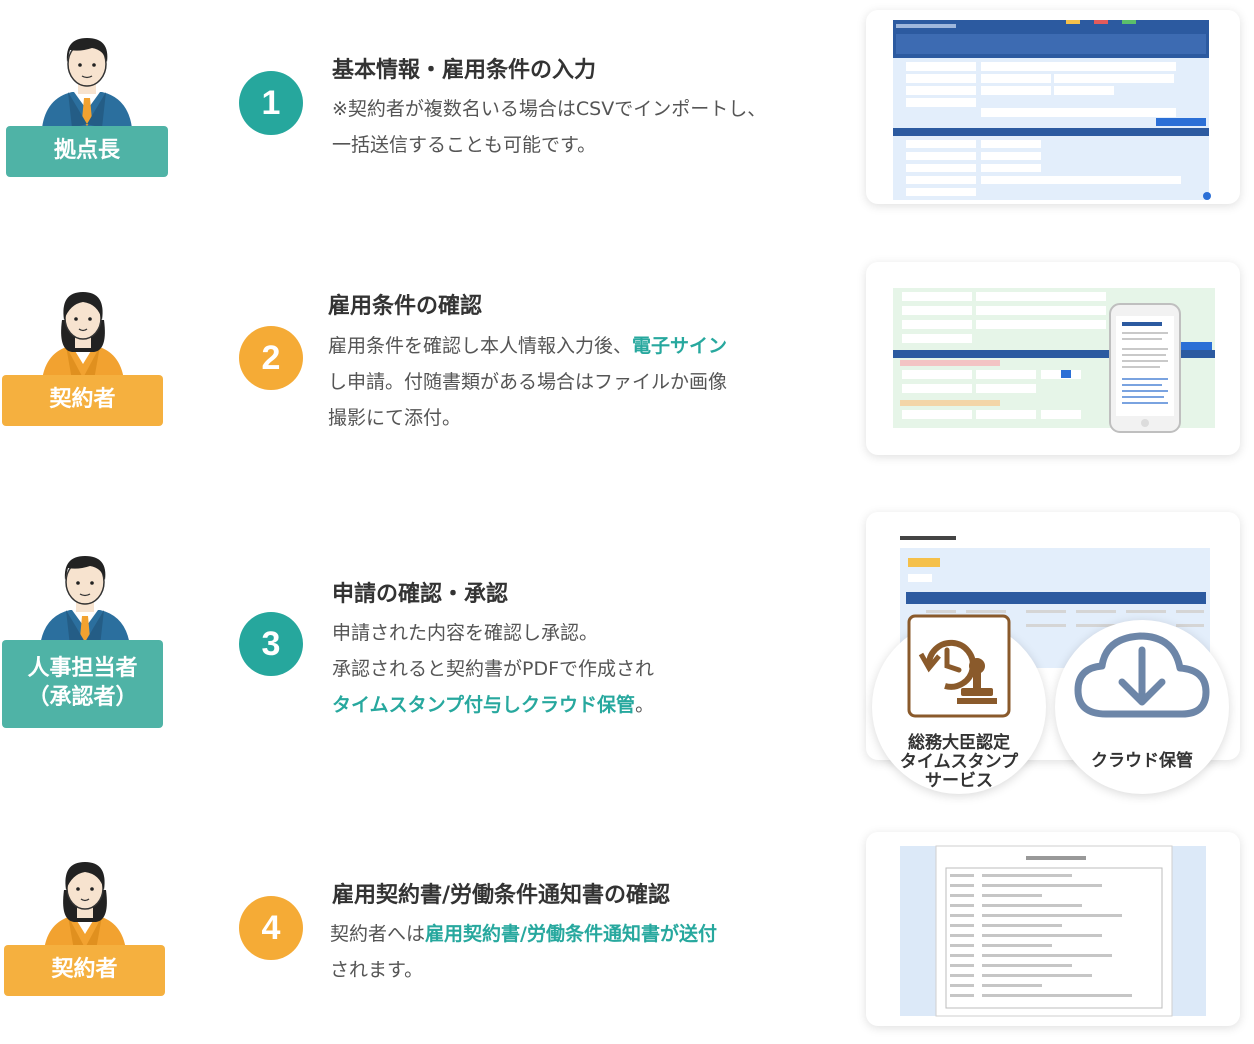 The height and width of the screenshot is (1044, 1254). Describe the element at coordinates (464, 70) in the screenshot. I see `step-title: 基本情報・雇用条件の入力` at that location.